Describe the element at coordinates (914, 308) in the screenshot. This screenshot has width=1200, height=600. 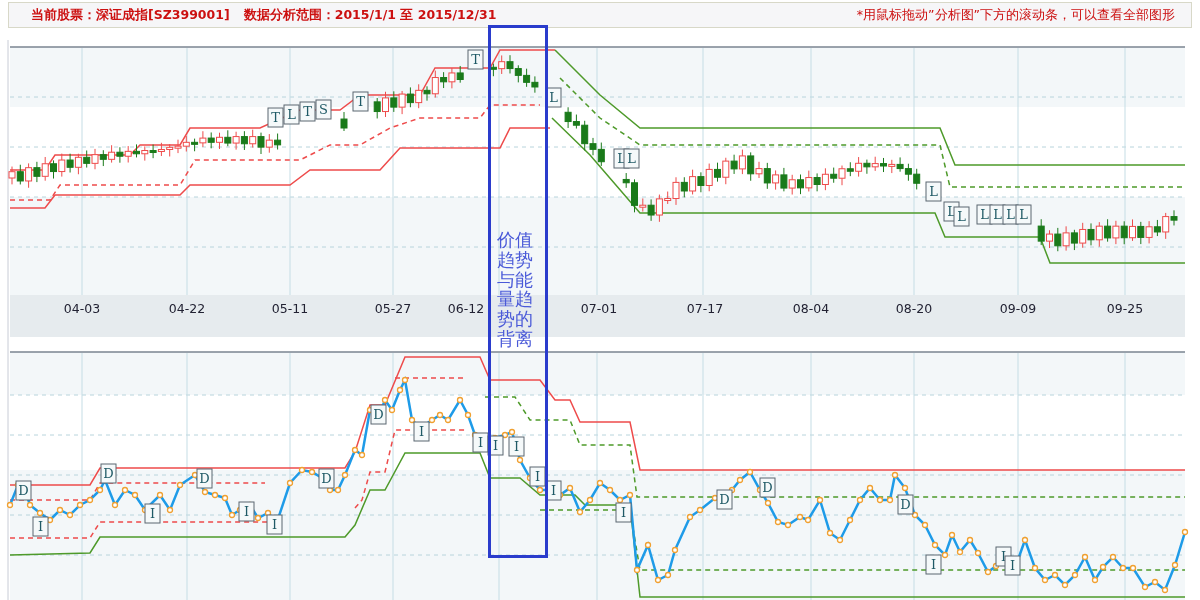
I see `date-label: 08-20` at that location.